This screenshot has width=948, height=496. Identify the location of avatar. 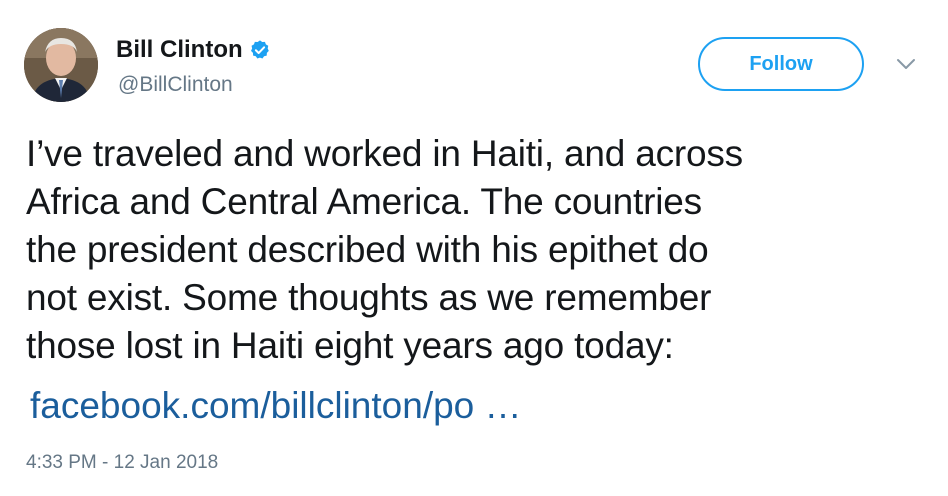
(61, 65).